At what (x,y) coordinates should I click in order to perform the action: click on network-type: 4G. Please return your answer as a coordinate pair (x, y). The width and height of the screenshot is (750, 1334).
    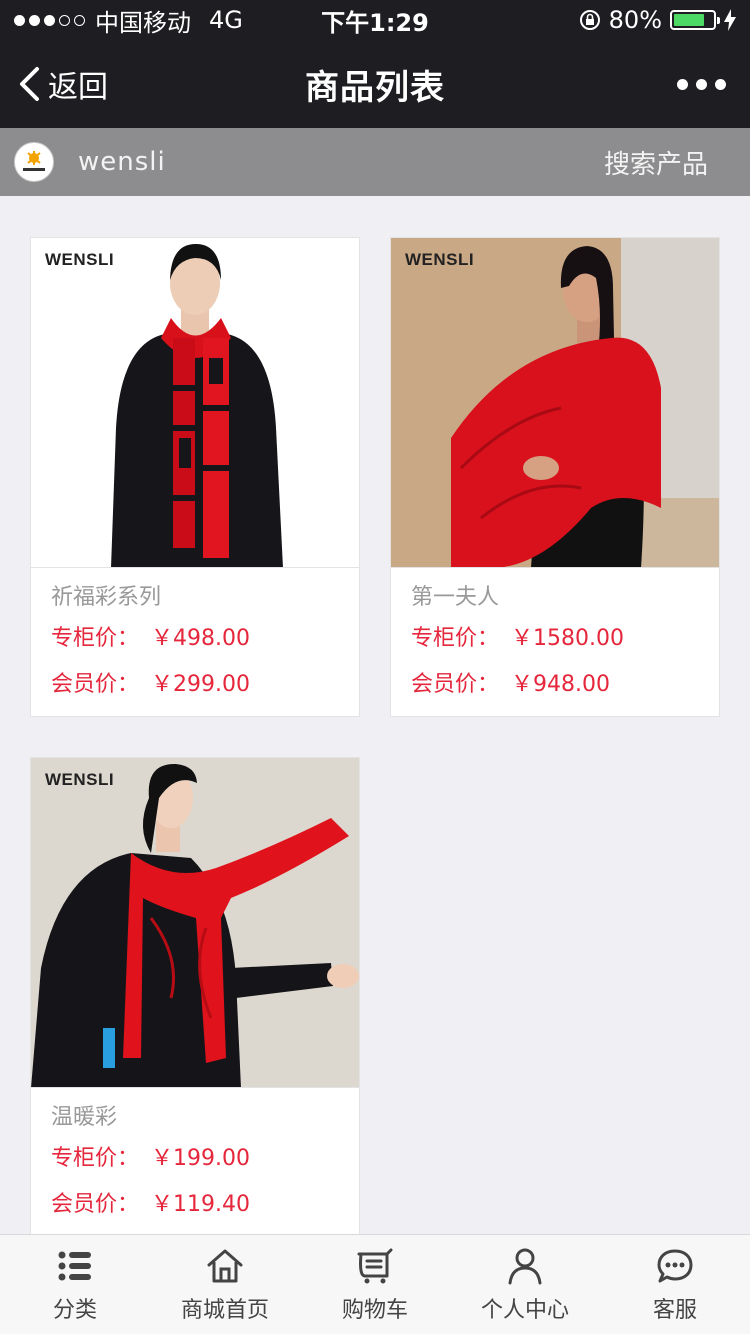
    Looking at the image, I should click on (226, 20).